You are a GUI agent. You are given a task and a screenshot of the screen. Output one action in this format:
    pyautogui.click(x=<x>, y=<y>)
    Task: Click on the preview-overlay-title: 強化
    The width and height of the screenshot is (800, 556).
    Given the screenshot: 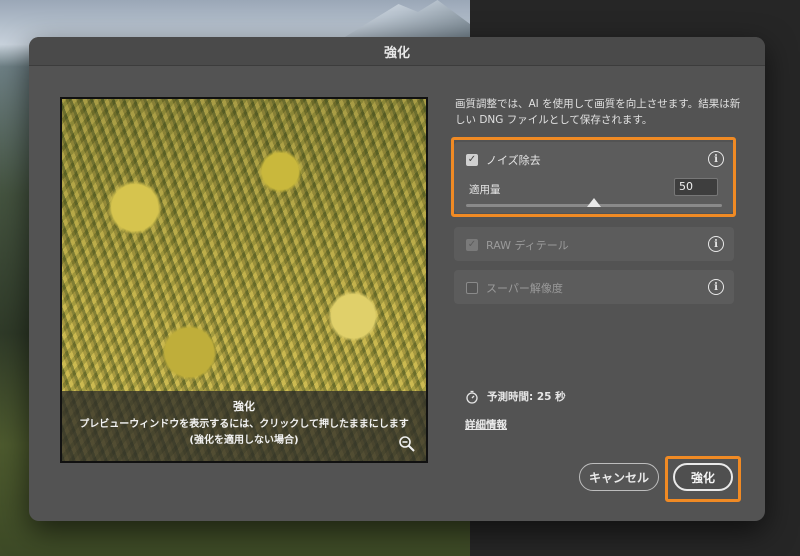 What is the action you would take?
    pyautogui.click(x=244, y=406)
    